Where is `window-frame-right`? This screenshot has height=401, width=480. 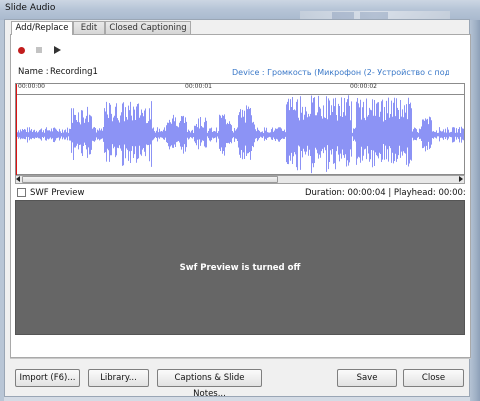 window-frame-right is located at coordinates (475, 200).